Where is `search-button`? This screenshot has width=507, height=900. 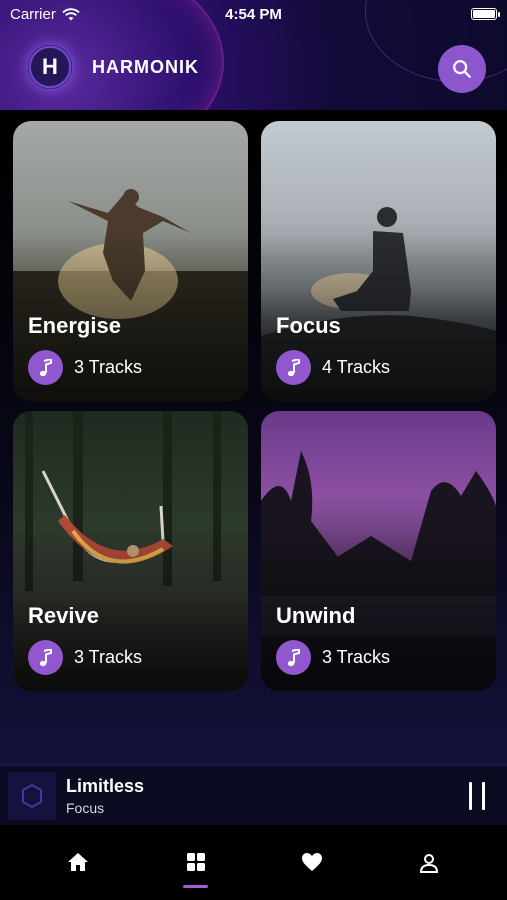 search-button is located at coordinates (462, 69).